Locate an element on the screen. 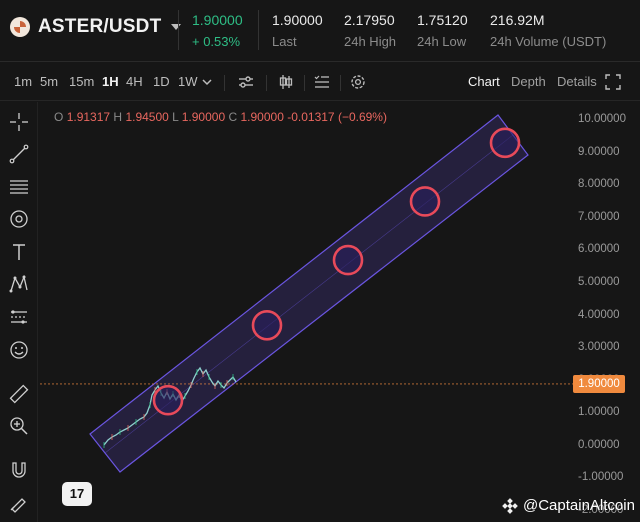  fullscreen-icon is located at coordinates (613, 82).